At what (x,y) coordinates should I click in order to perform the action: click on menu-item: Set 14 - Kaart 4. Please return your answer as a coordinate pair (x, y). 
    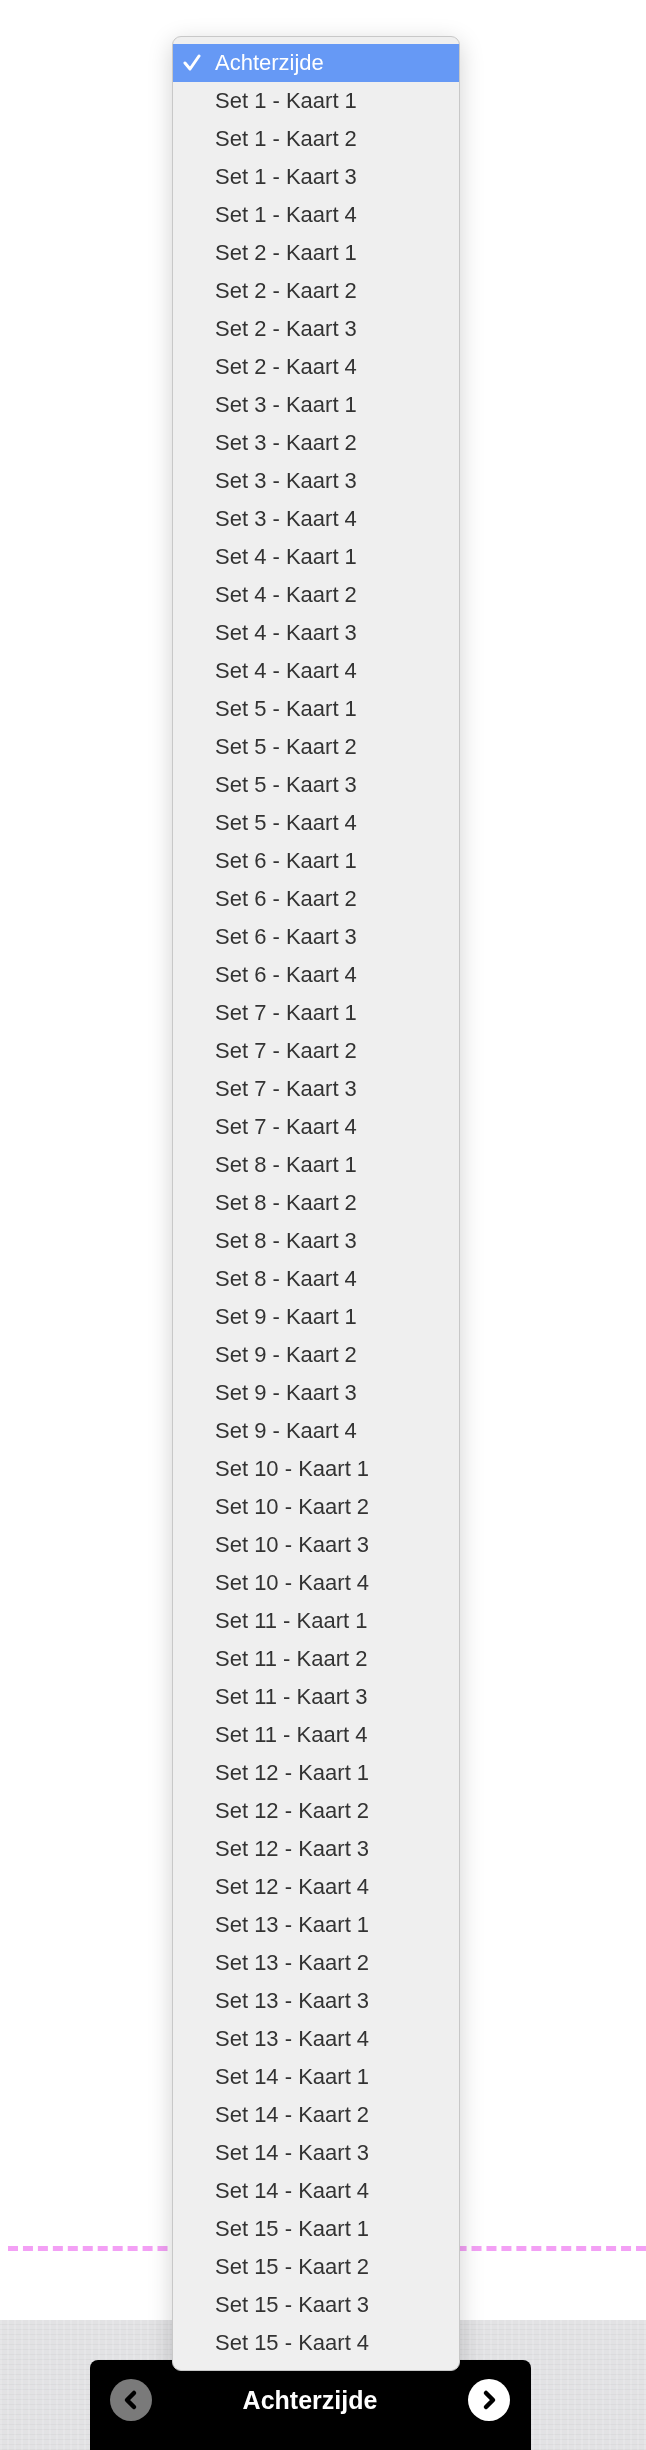
    Looking at the image, I should click on (316, 2191).